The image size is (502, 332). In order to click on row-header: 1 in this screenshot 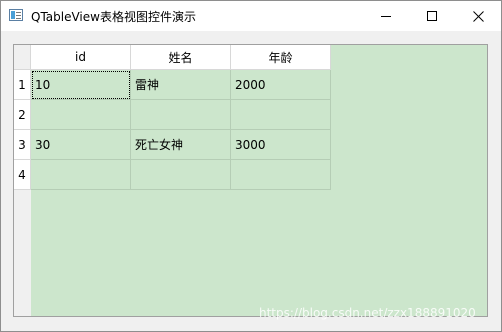, I will do `click(22, 85)`.